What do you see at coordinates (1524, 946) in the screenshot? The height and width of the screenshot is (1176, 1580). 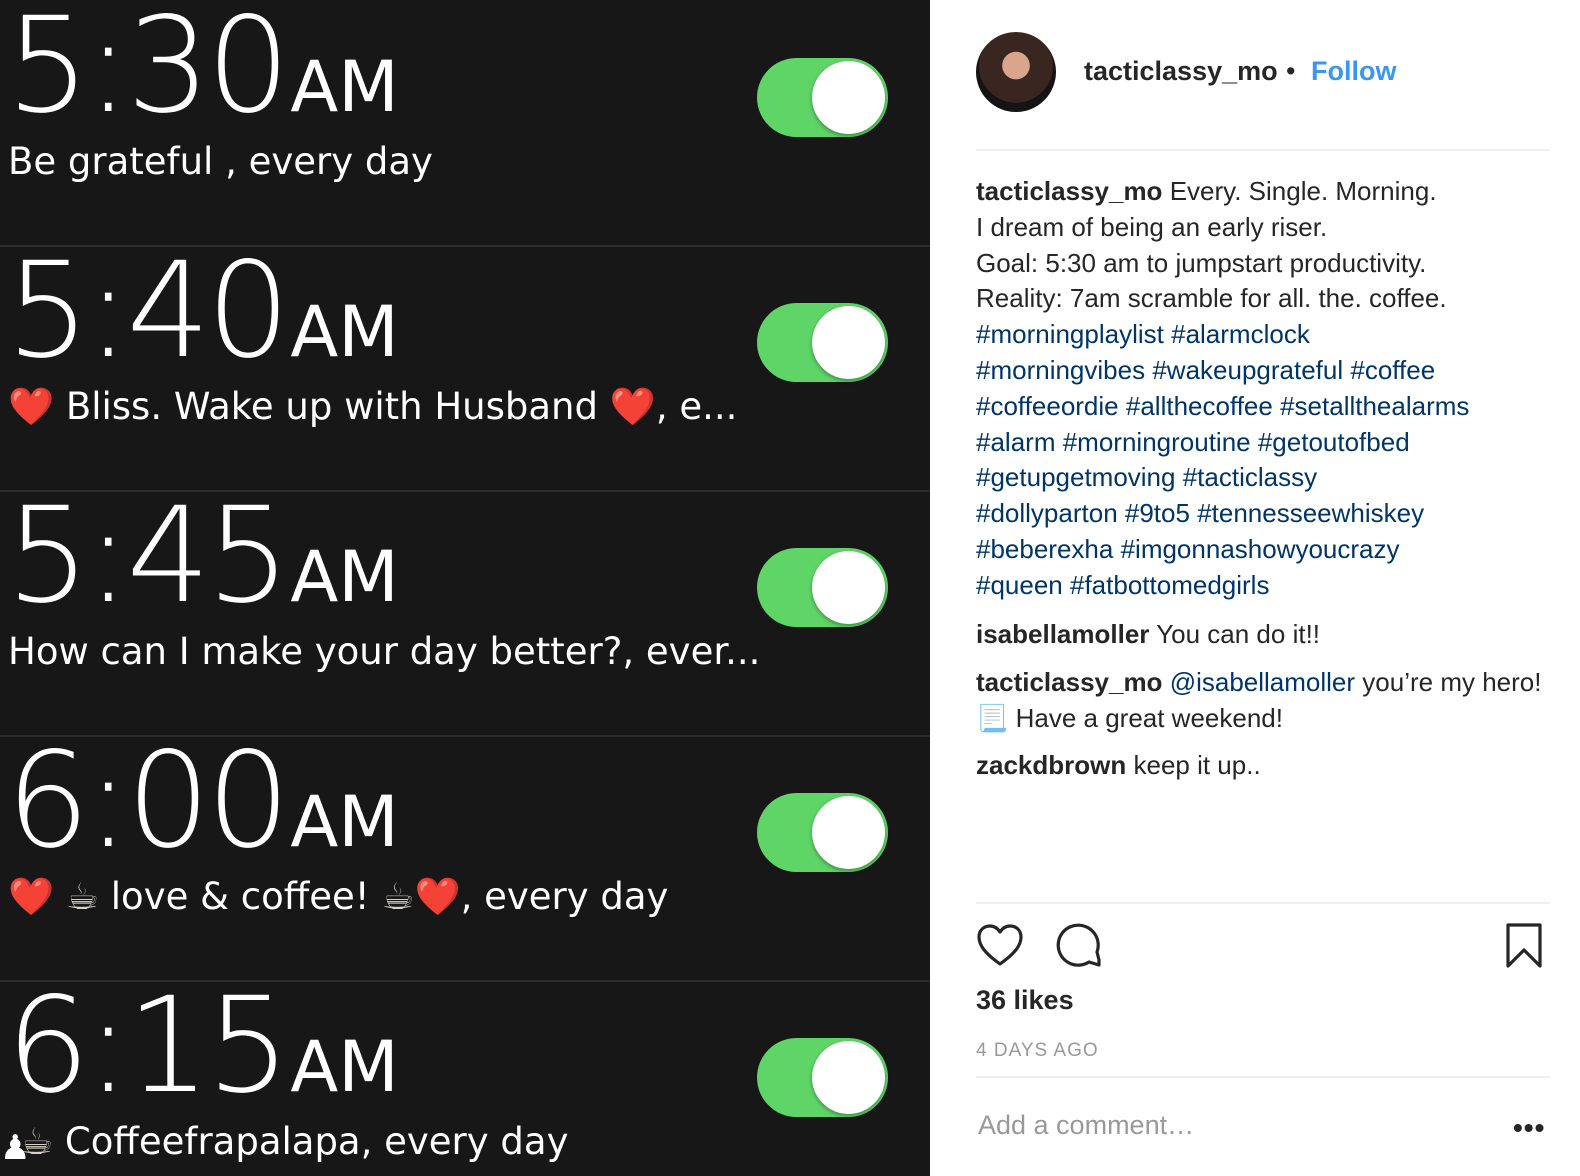 I see `bookmark-icon` at bounding box center [1524, 946].